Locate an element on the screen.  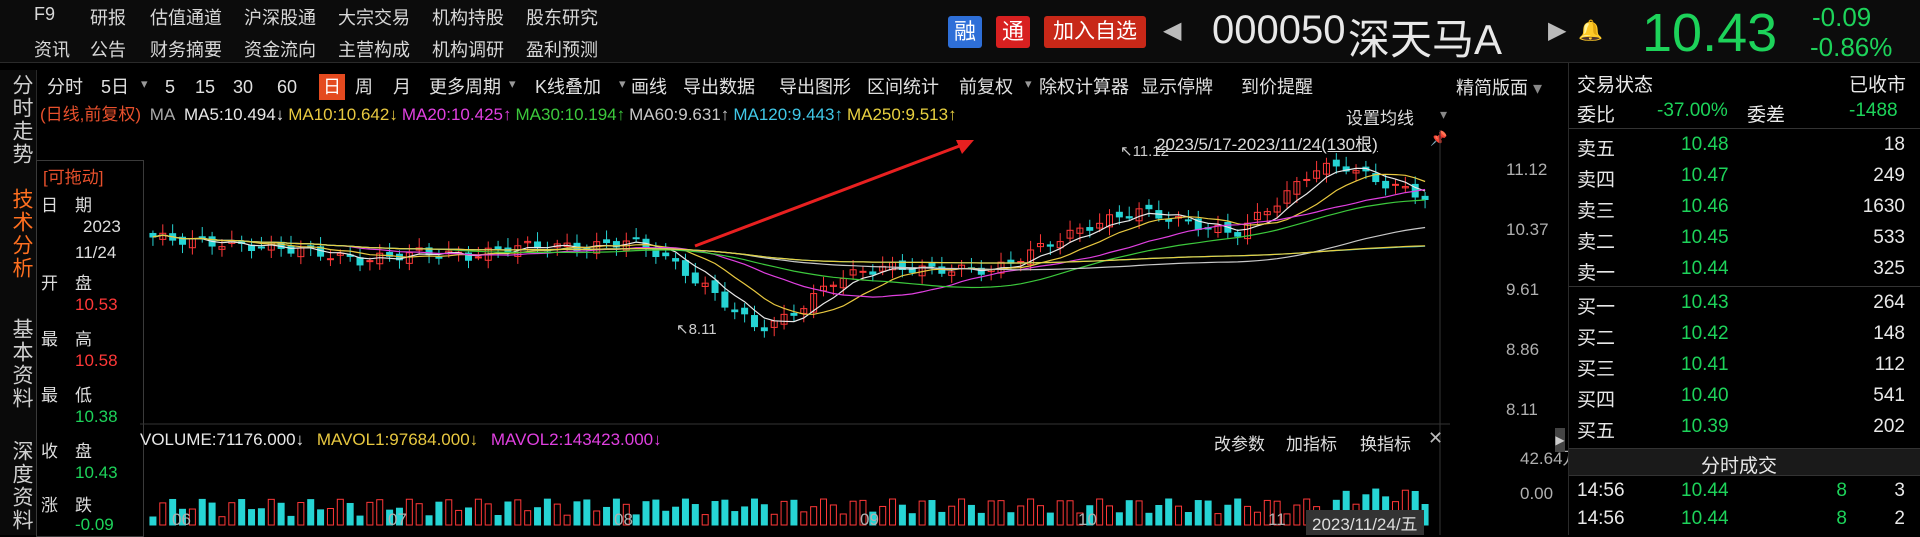
bids-row: 买一 10.43 264 is located at coordinates (1739, 305).